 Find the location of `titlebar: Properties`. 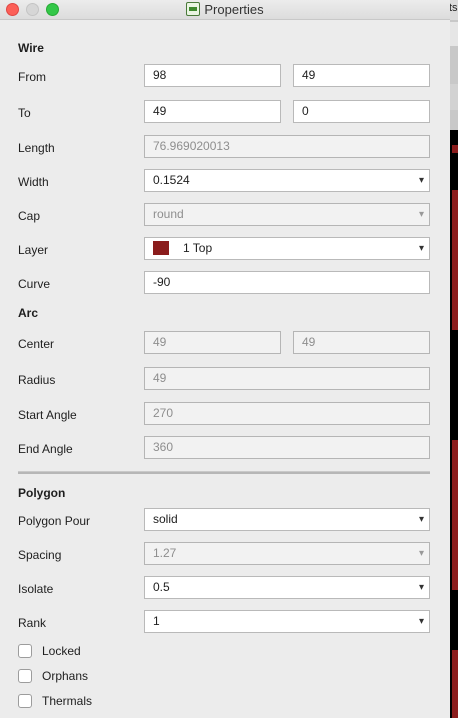

titlebar: Properties is located at coordinates (225, 10).